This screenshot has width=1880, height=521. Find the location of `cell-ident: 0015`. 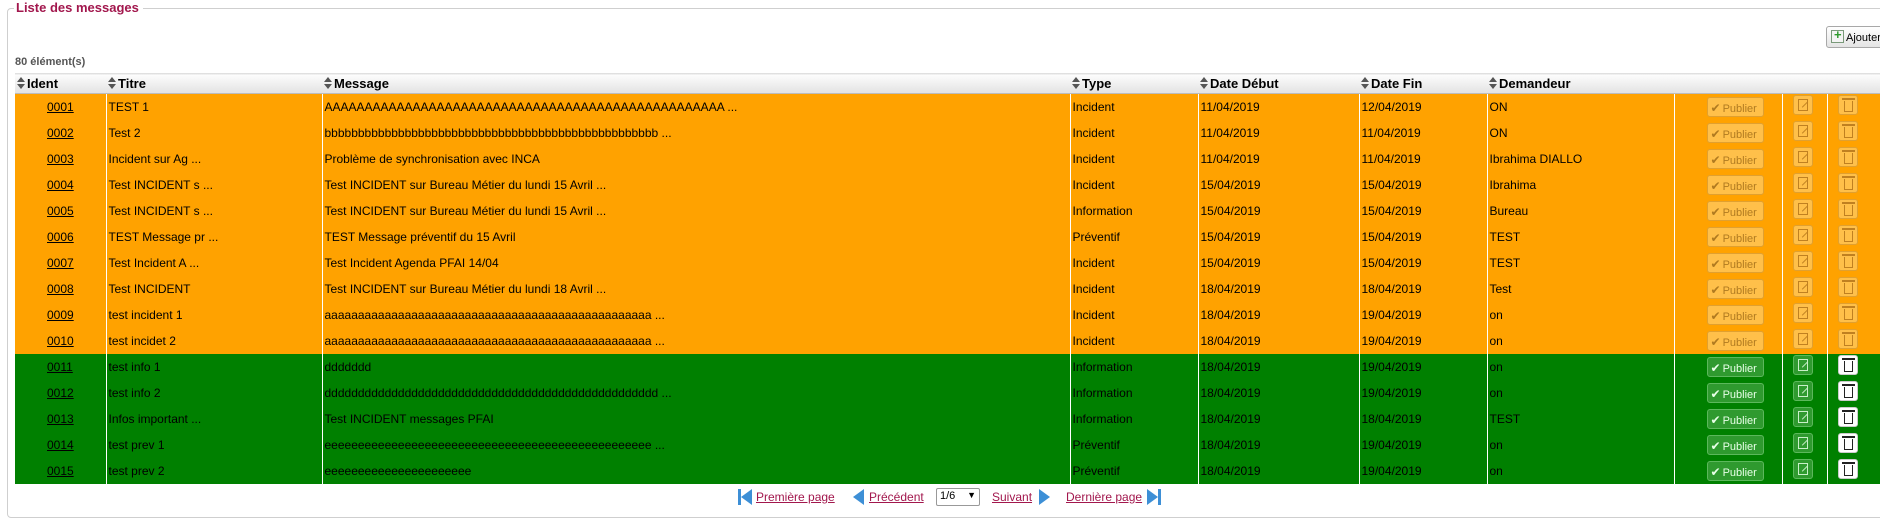

cell-ident: 0015 is located at coordinates (60, 470).